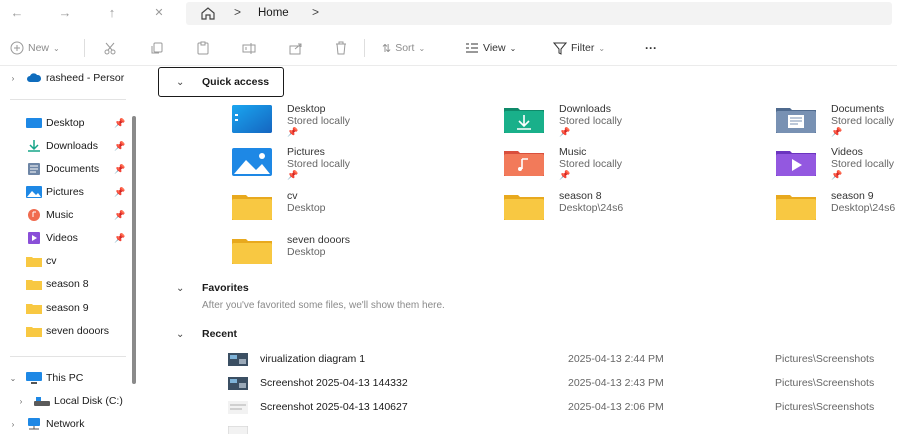  I want to click on tile-name: seven dooors, so click(319, 240).